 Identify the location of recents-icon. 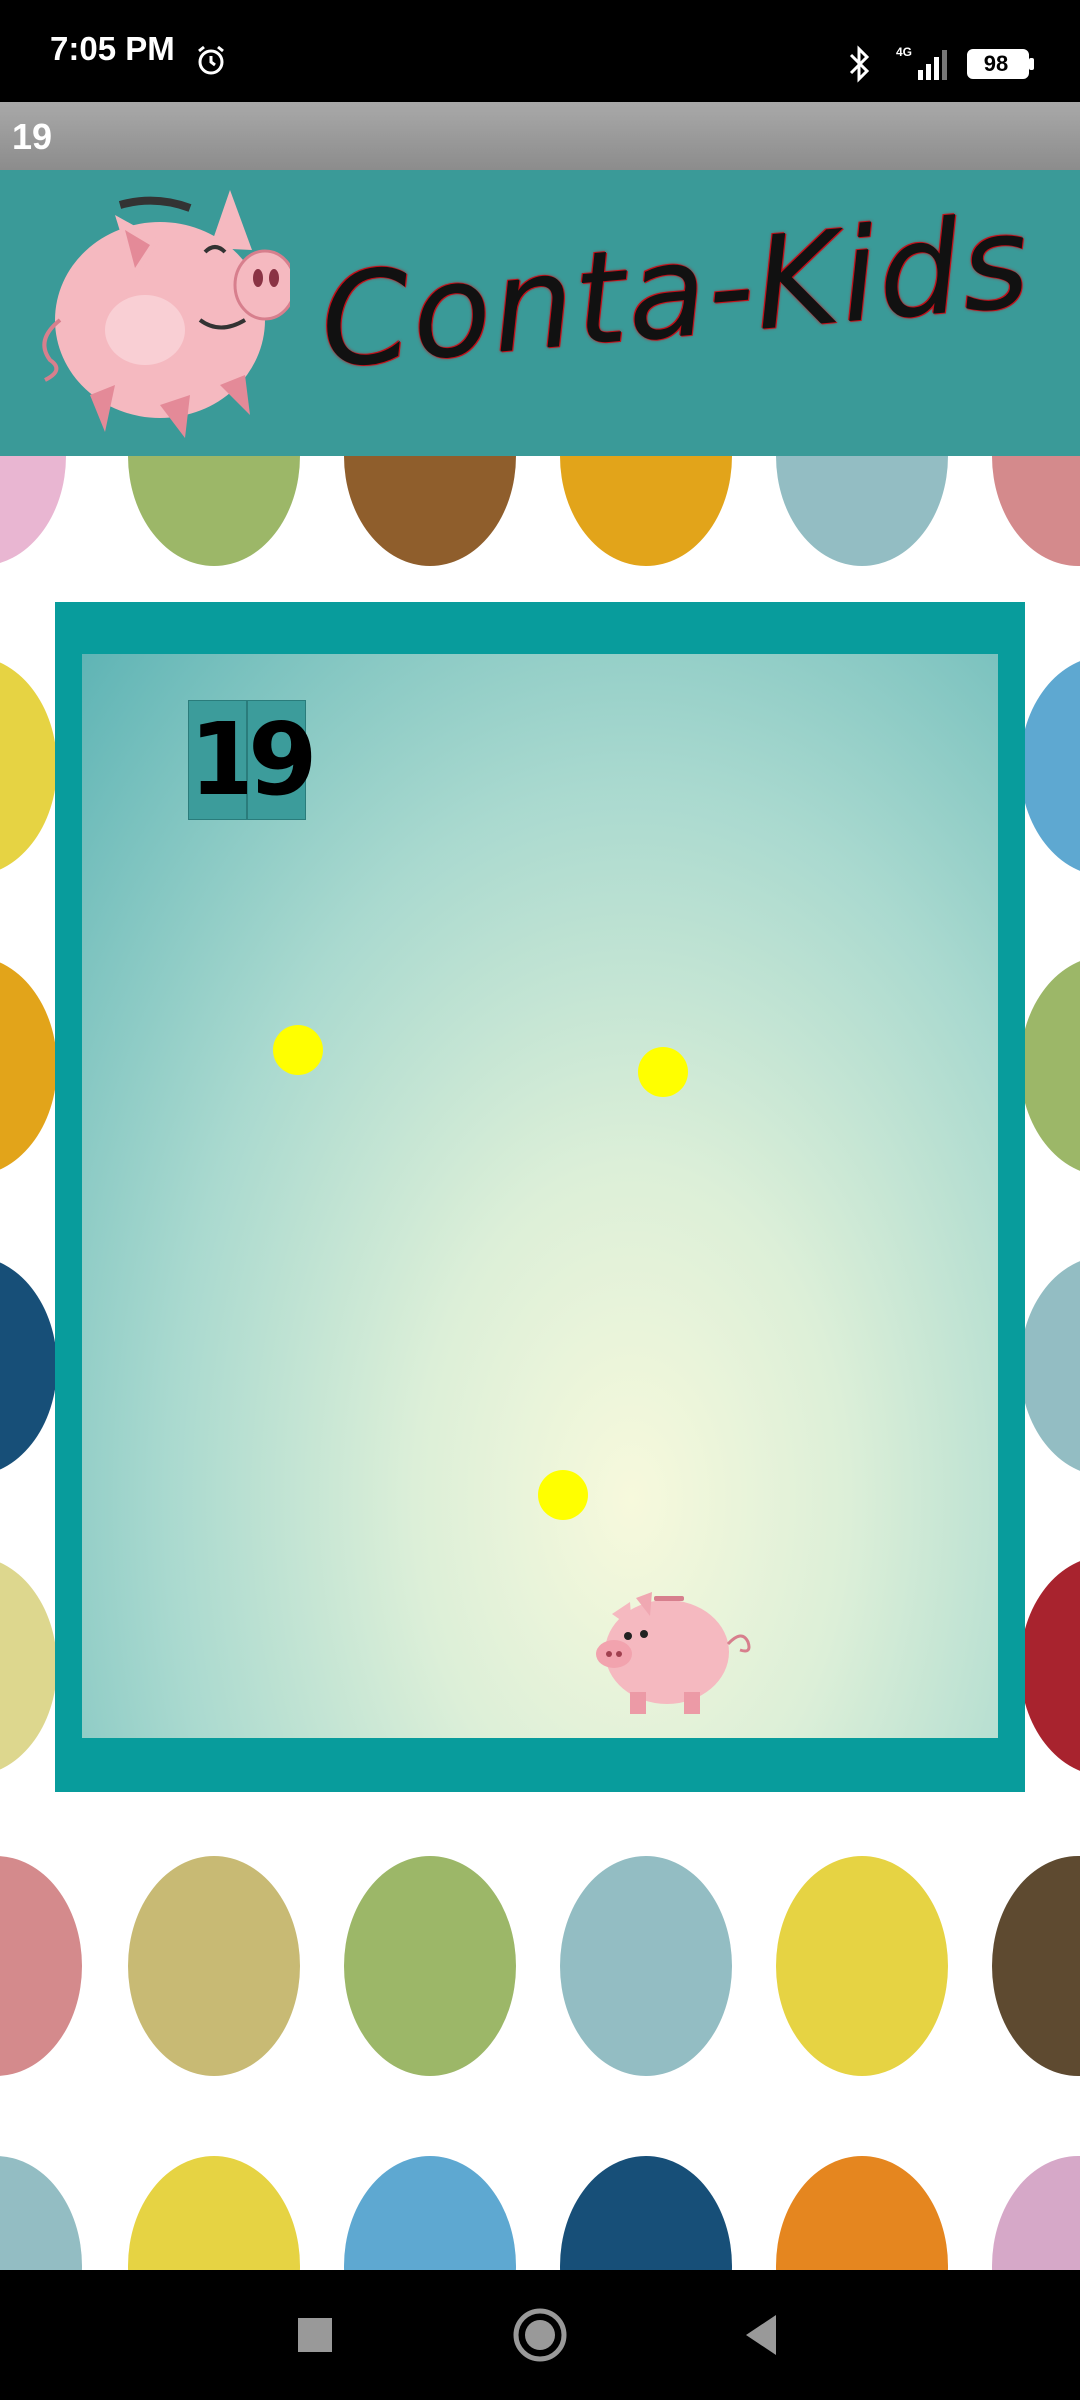
(315, 2335).